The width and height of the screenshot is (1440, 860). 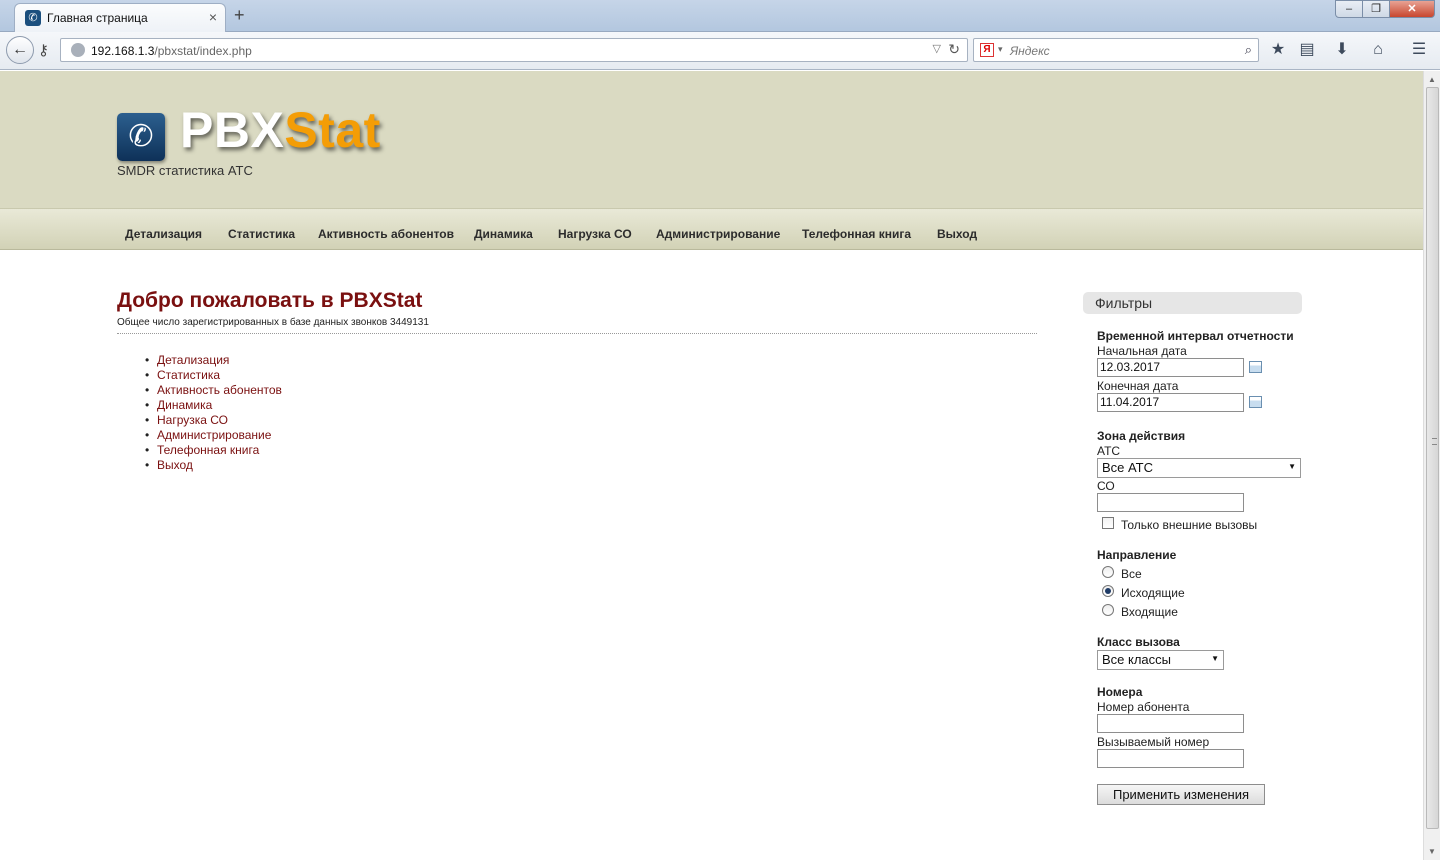 I want to click on external-only-checkbox, so click(x=1108, y=523).